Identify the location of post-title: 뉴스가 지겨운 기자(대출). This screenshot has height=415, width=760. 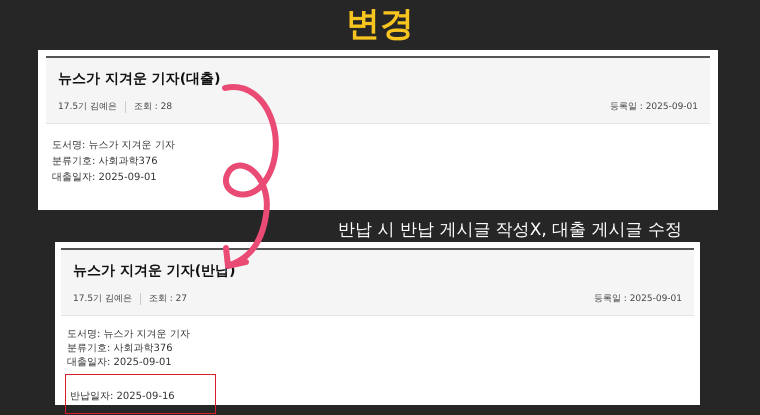
(140, 79).